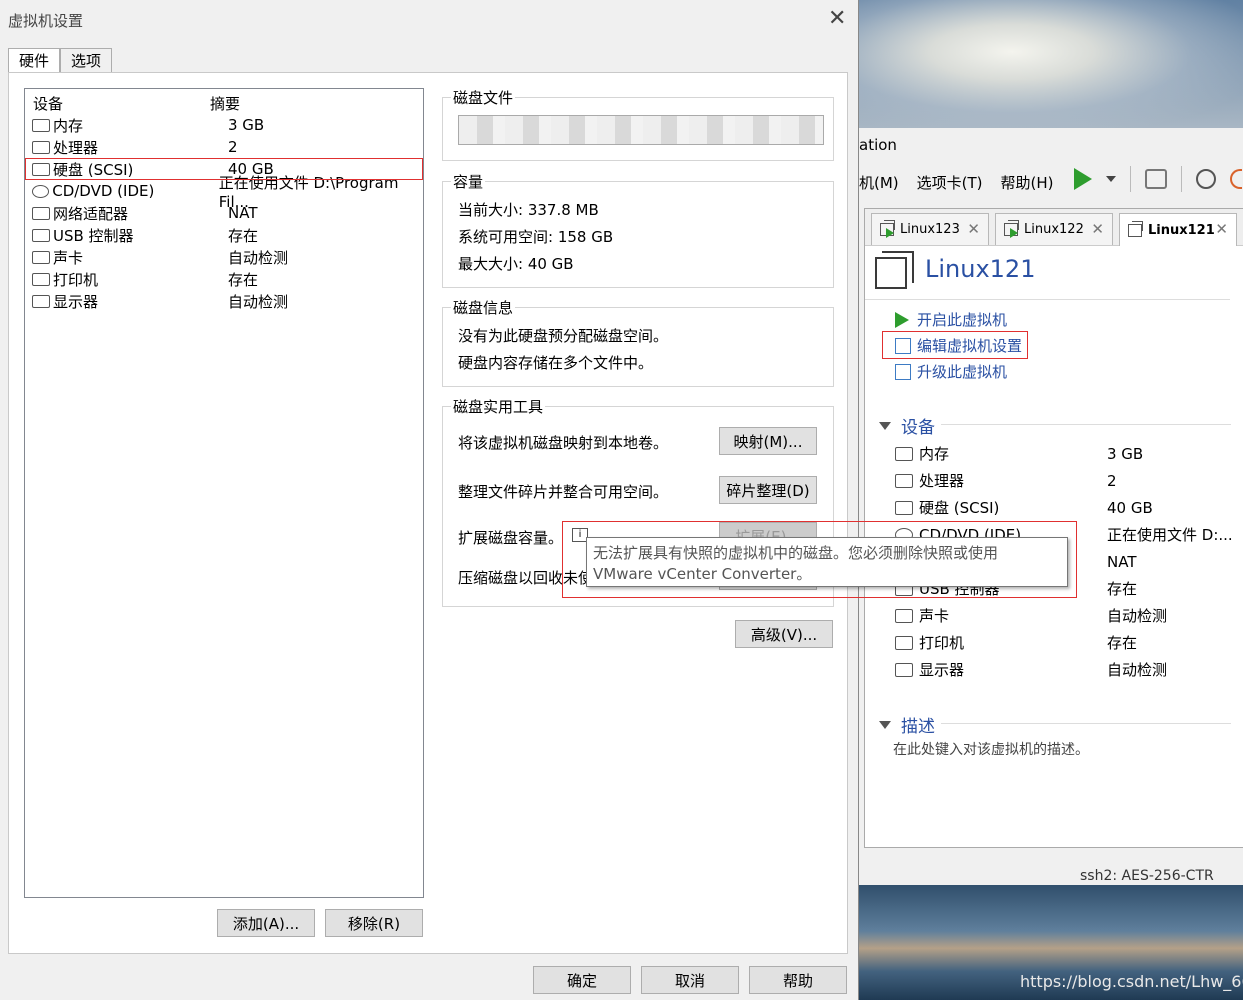  What do you see at coordinates (41, 125) in the screenshot?
I see `memory-icon` at bounding box center [41, 125].